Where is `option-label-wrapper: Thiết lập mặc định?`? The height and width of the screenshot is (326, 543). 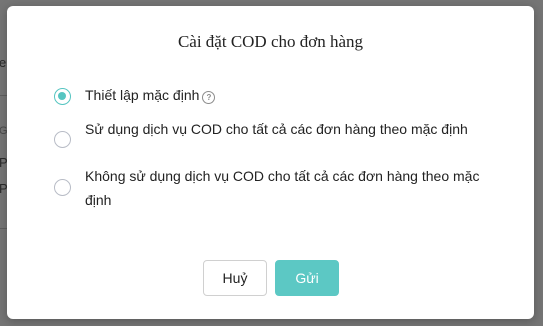 option-label-wrapper: Thiết lập mặc định? is located at coordinates (290, 95).